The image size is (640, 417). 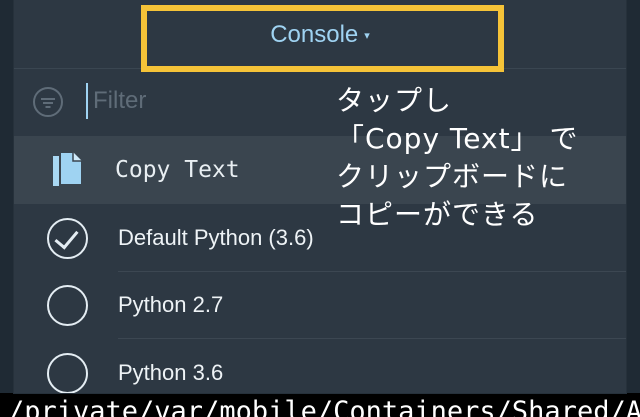 I want to click on annotation-line: タップし, so click(x=394, y=100).